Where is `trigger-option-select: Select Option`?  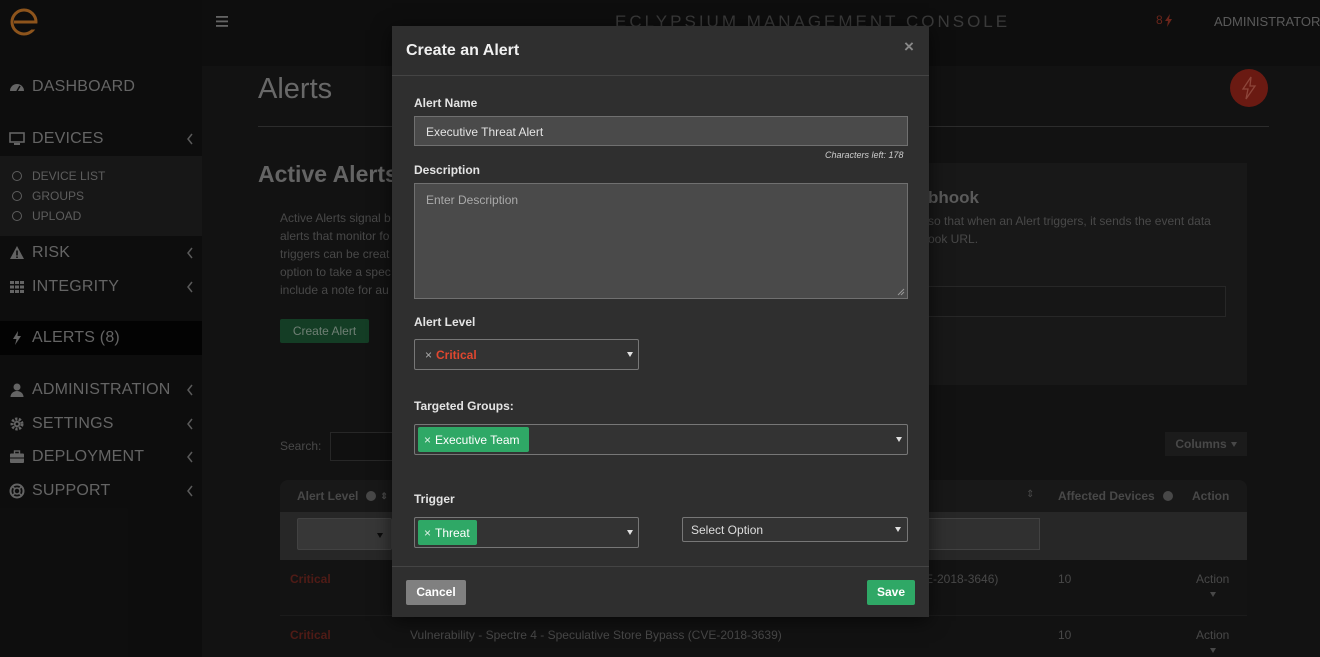 trigger-option-select: Select Option is located at coordinates (795, 529).